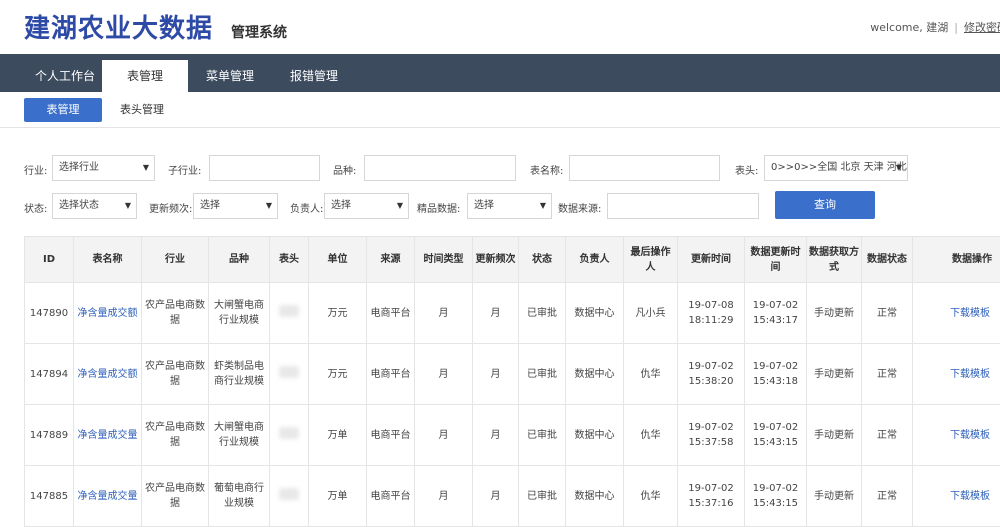 The width and height of the screenshot is (1000, 527). I want to click on premium-select-value: 选择, so click(484, 205).